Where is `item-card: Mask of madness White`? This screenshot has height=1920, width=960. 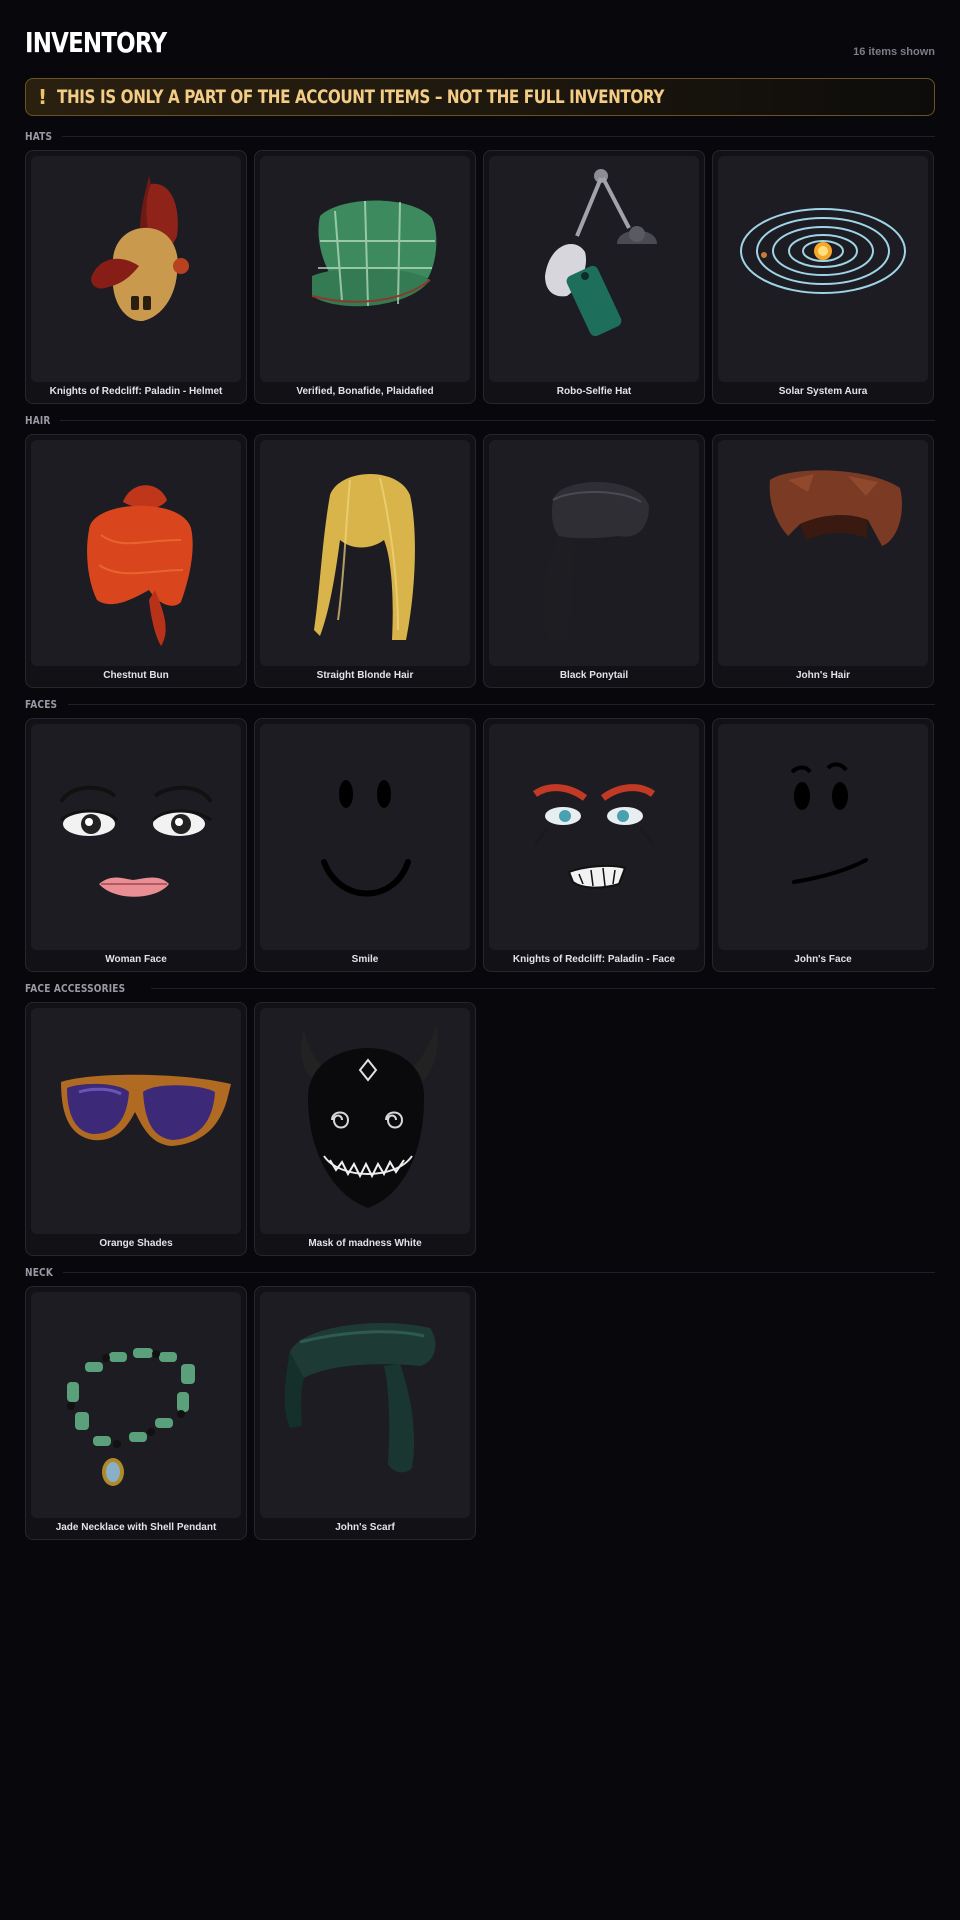 item-card: Mask of madness White is located at coordinates (365, 1129).